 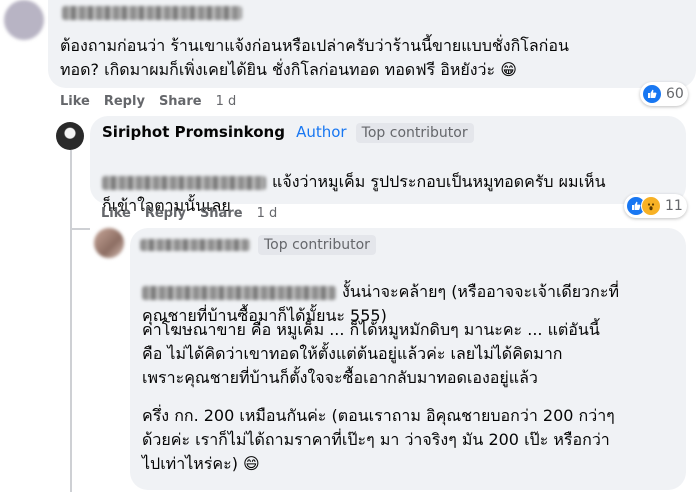 What do you see at coordinates (70, 136) in the screenshot?
I see `author-avatar` at bounding box center [70, 136].